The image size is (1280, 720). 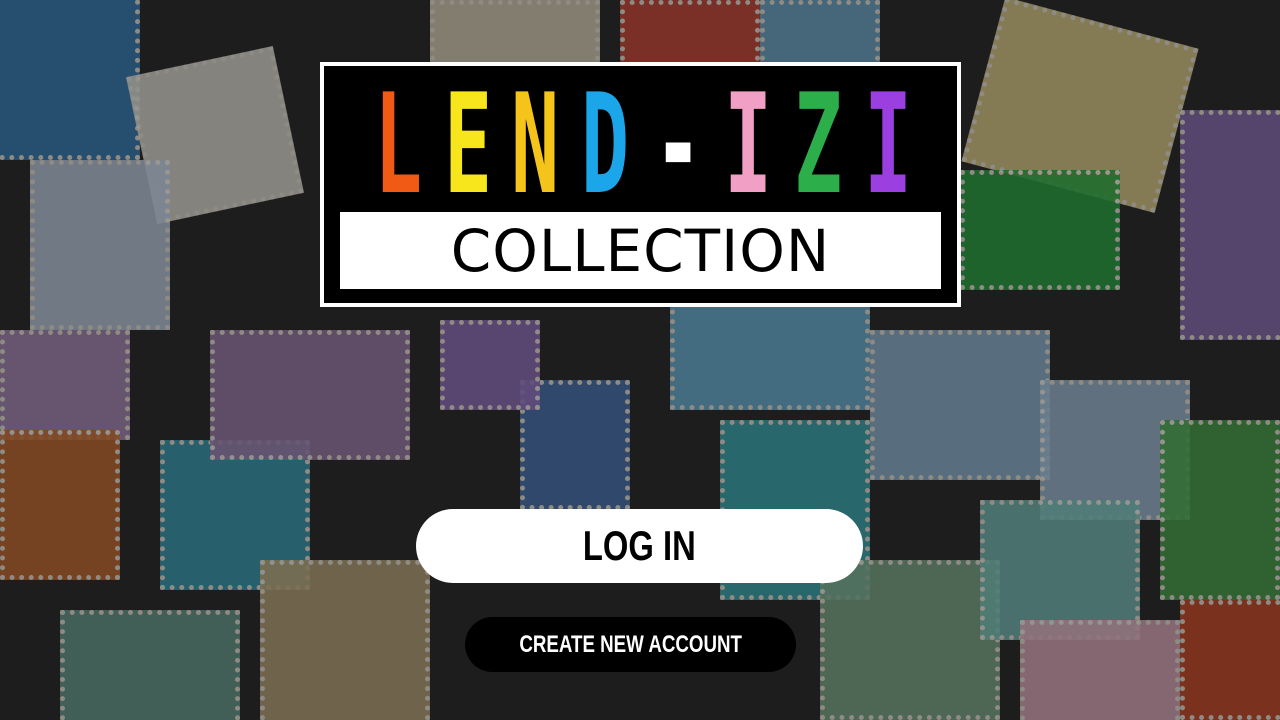 I want to click on create-account-button: CREATE NEW ACCOUNT, so click(x=630, y=644).